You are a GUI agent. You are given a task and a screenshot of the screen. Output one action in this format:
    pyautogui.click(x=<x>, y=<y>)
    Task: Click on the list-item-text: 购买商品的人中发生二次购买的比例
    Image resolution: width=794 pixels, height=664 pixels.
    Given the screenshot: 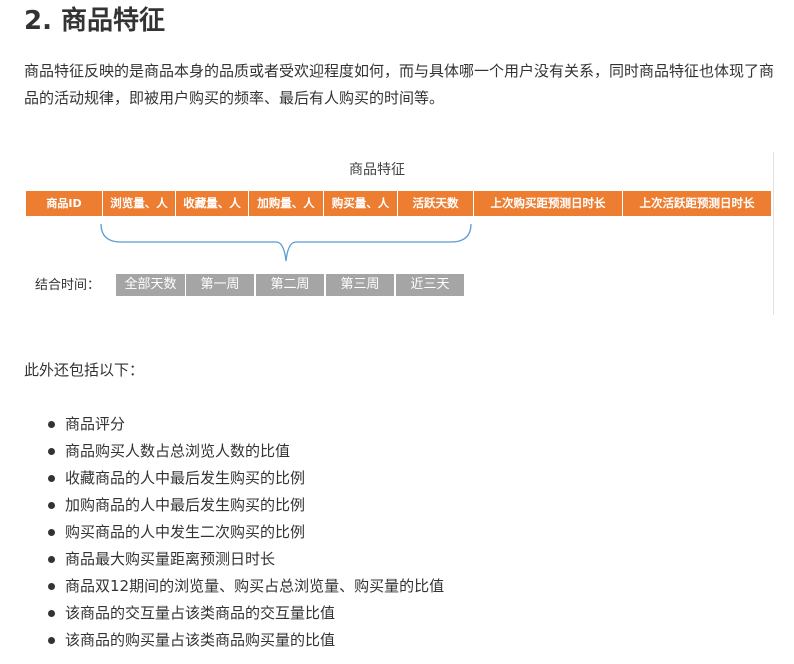 What is the action you would take?
    pyautogui.click(x=185, y=532)
    